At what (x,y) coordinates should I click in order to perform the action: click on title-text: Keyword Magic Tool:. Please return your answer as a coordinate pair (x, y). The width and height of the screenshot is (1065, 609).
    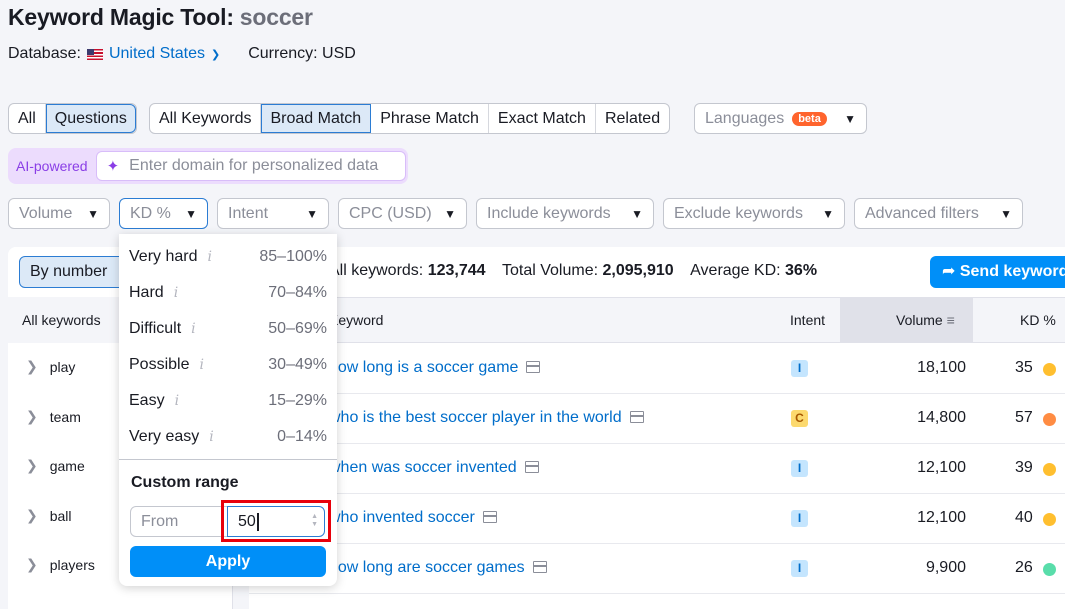
    Looking at the image, I should click on (121, 17).